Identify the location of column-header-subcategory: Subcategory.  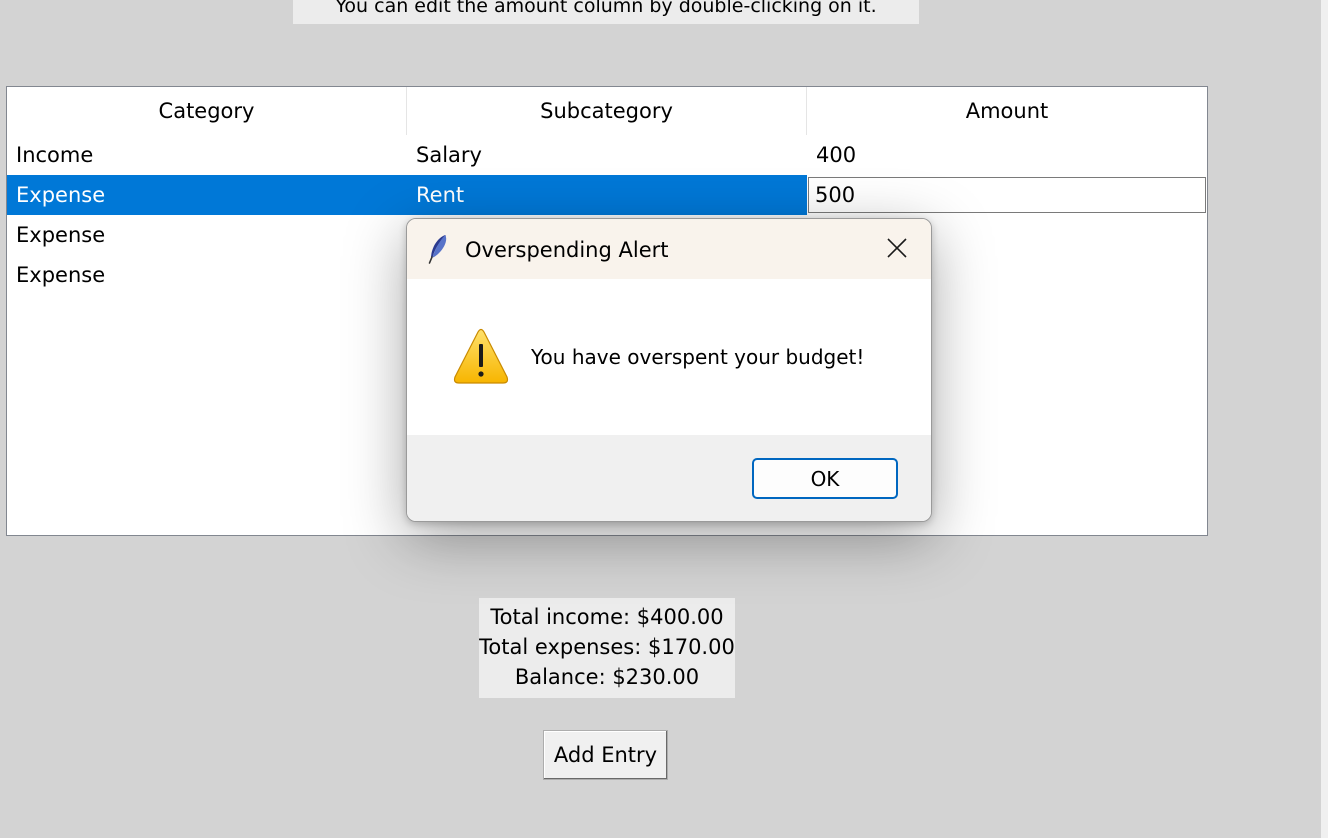
(607, 111).